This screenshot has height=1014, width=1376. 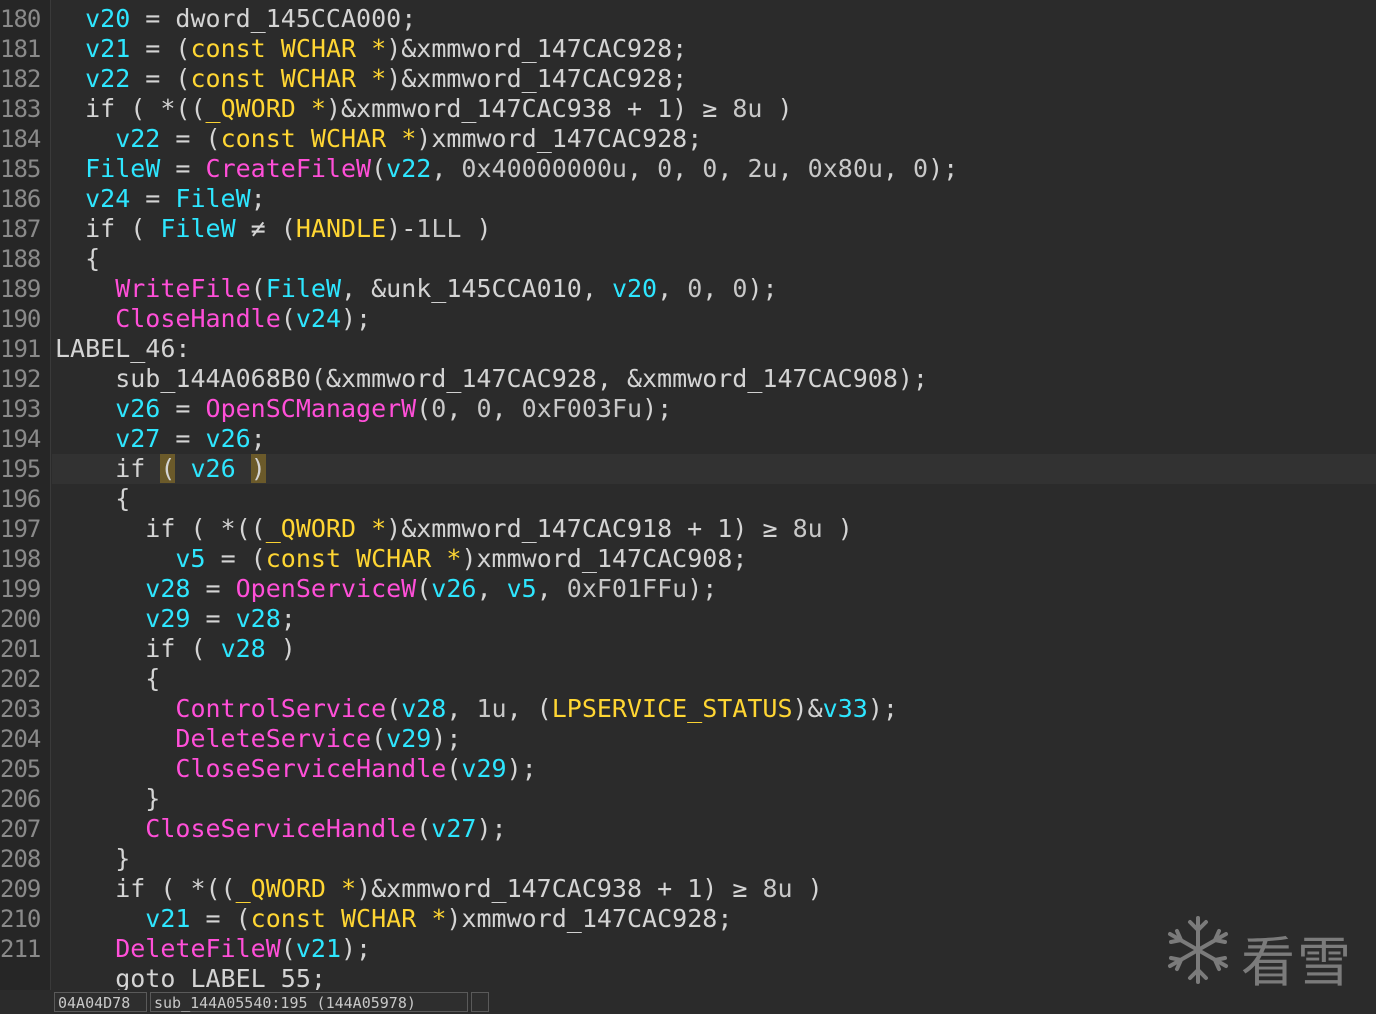 I want to click on function-token: OpenSCManagerW, so click(x=311, y=408).